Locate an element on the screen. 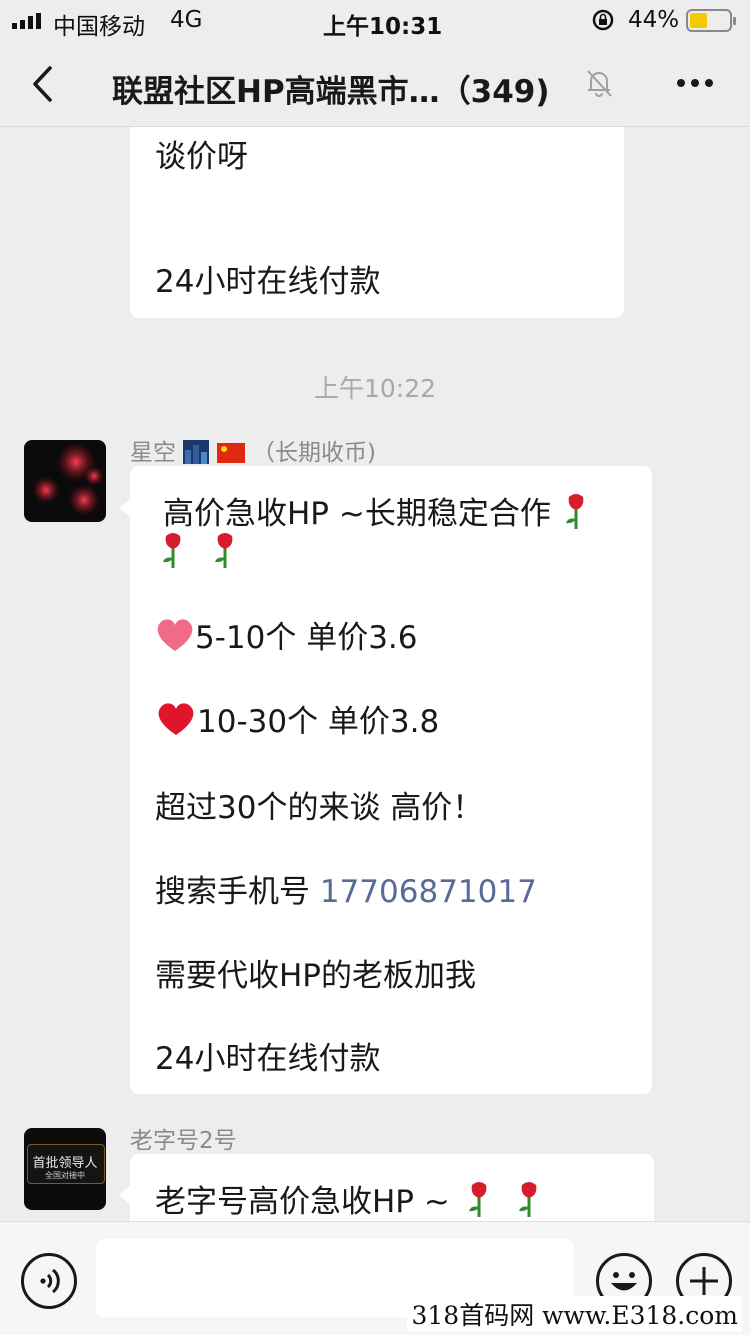  message-line: 10-30个 单价3.8 is located at coordinates (297, 718).